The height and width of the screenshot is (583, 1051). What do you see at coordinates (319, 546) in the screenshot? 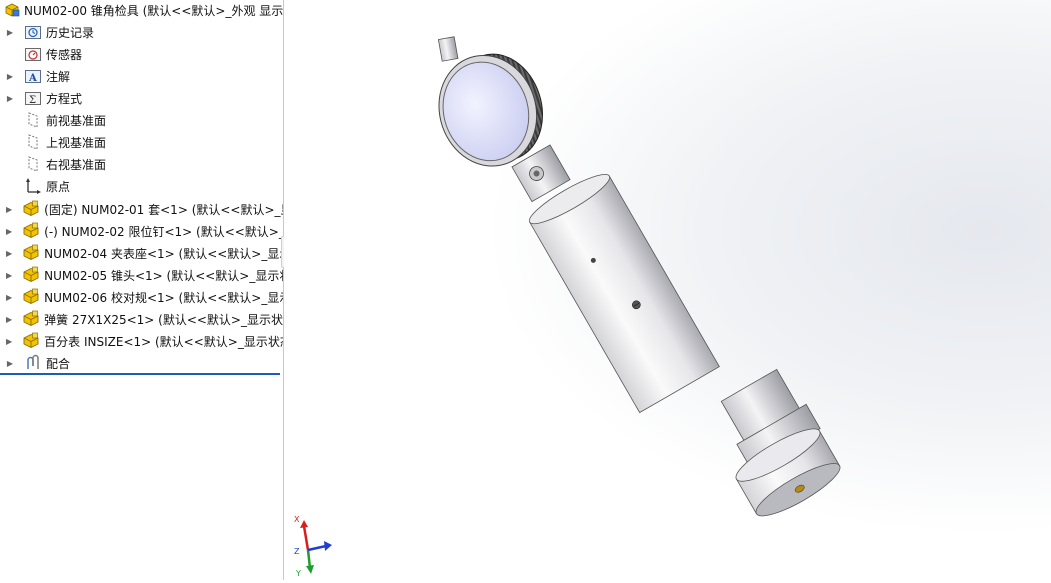
I see `z-axis-icon` at bounding box center [319, 546].